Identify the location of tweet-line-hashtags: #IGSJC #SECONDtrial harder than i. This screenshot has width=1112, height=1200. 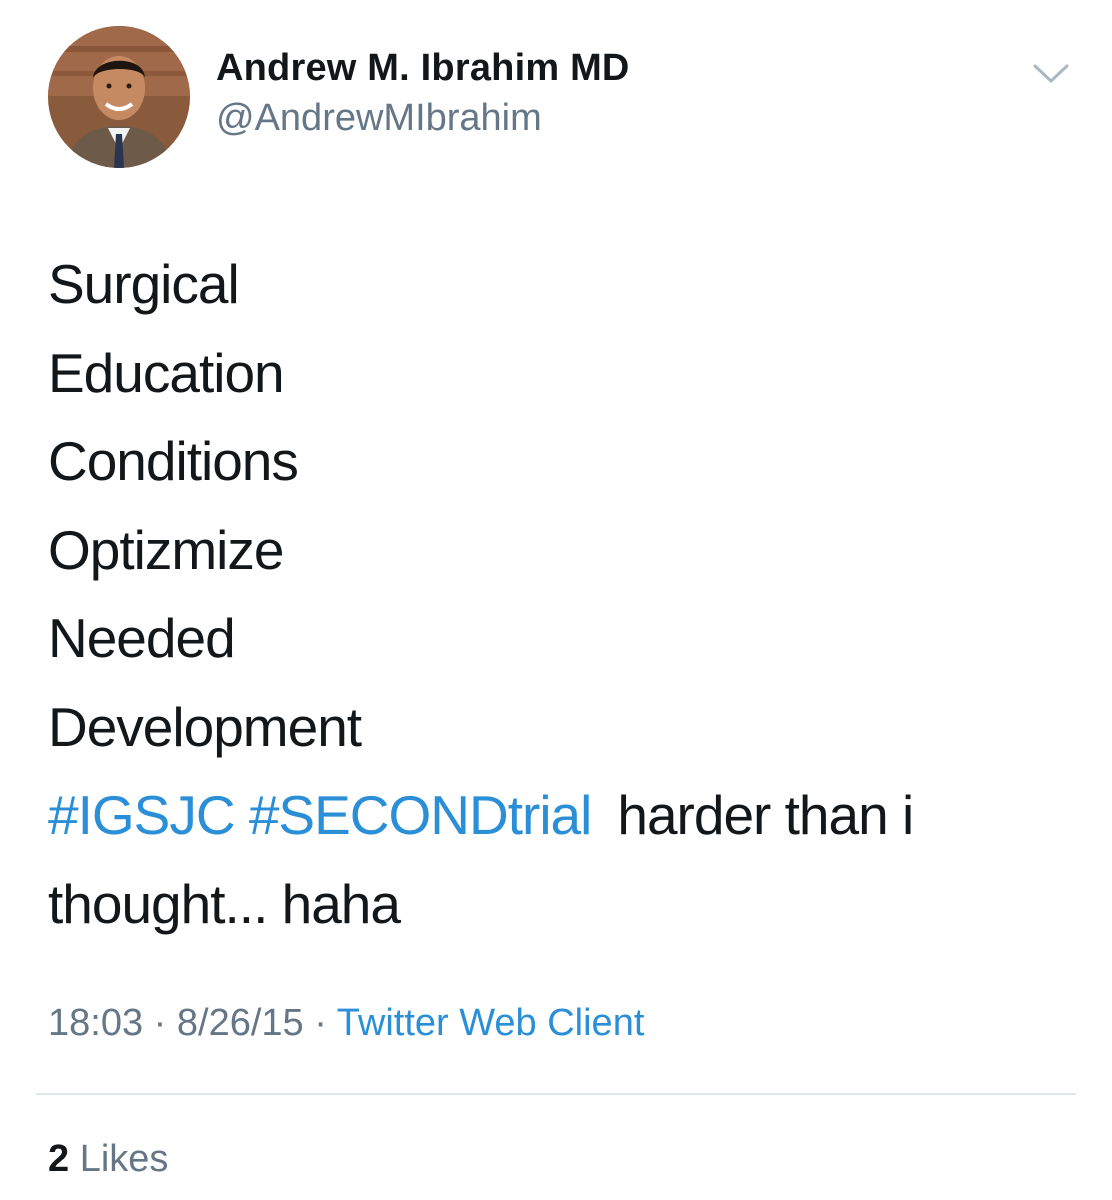
(563, 815).